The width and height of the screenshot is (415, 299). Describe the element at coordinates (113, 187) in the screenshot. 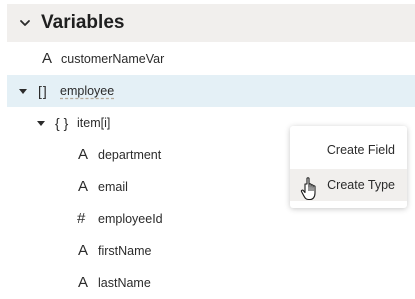

I see `tree-item-label: email` at that location.